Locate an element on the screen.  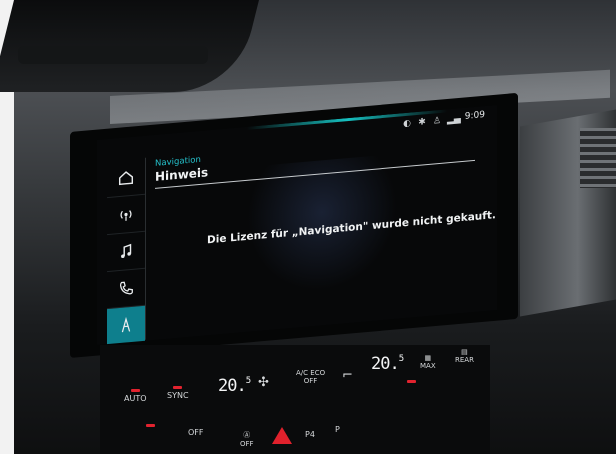
seat-heating-icon: ⌐ is located at coordinates (347, 375).